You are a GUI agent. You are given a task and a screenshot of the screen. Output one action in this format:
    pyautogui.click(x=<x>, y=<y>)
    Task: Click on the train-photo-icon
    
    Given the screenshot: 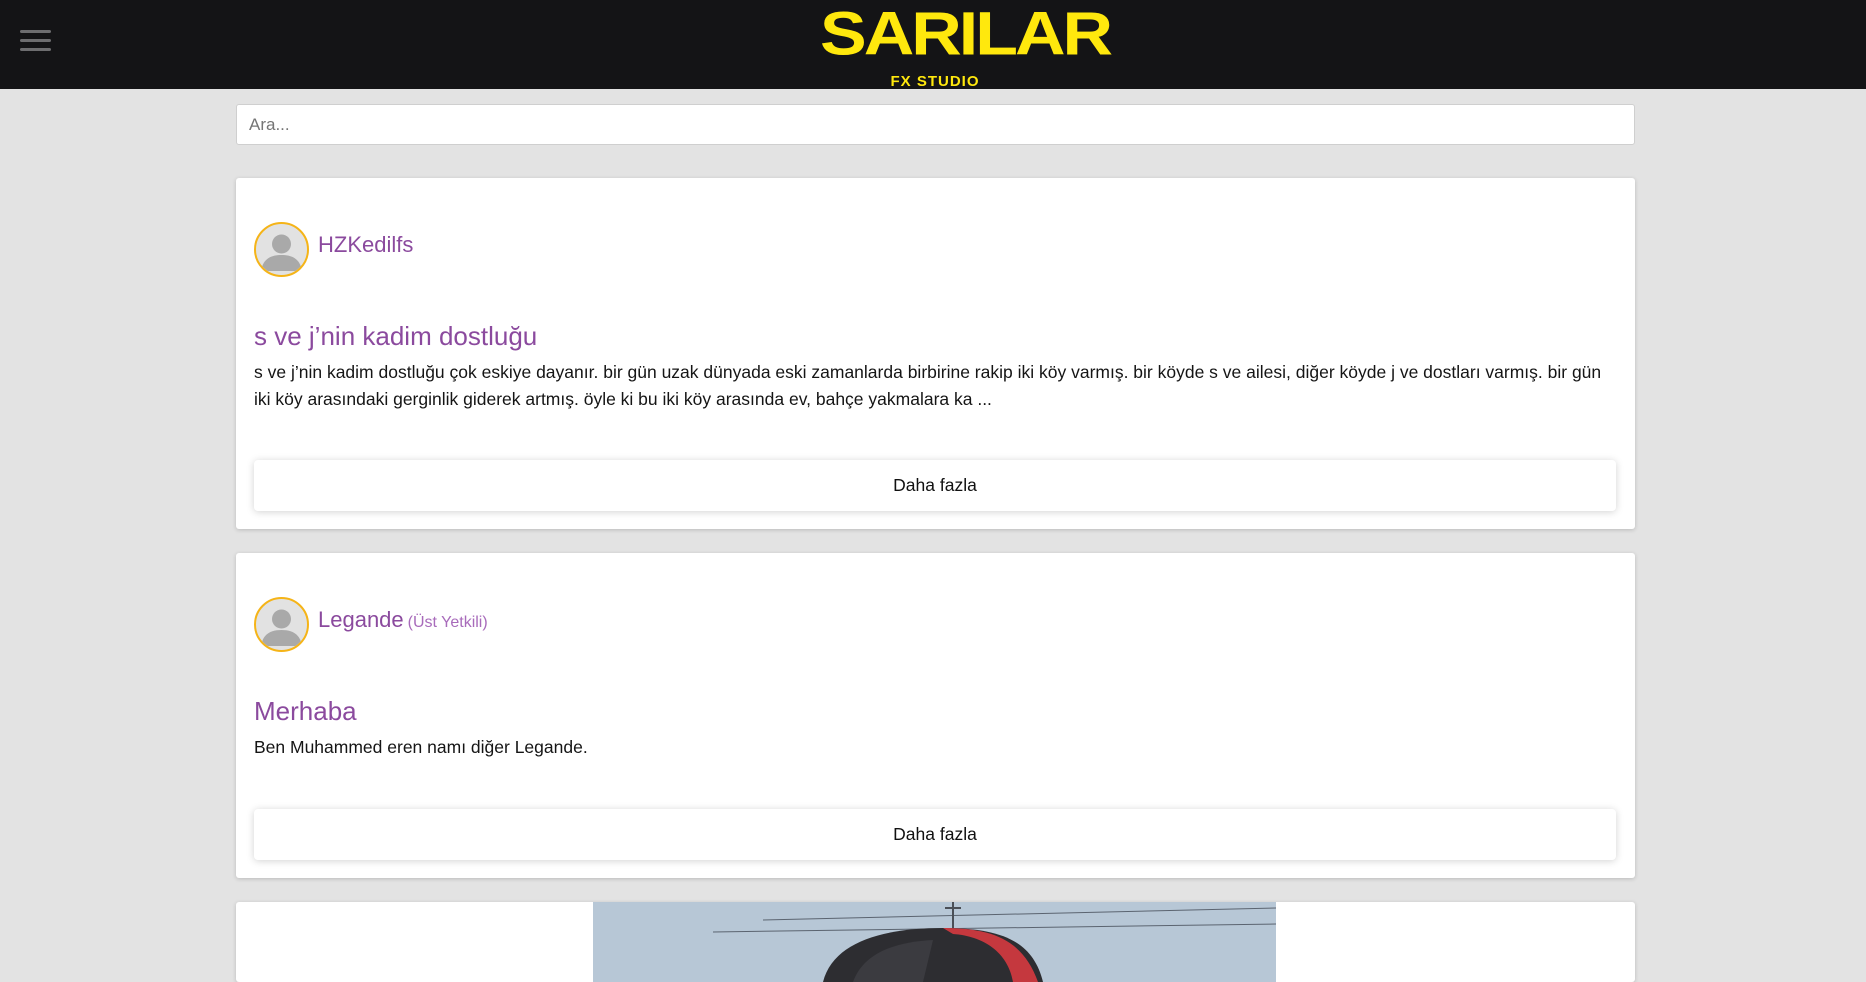 What is the action you would take?
    pyautogui.click(x=934, y=942)
    